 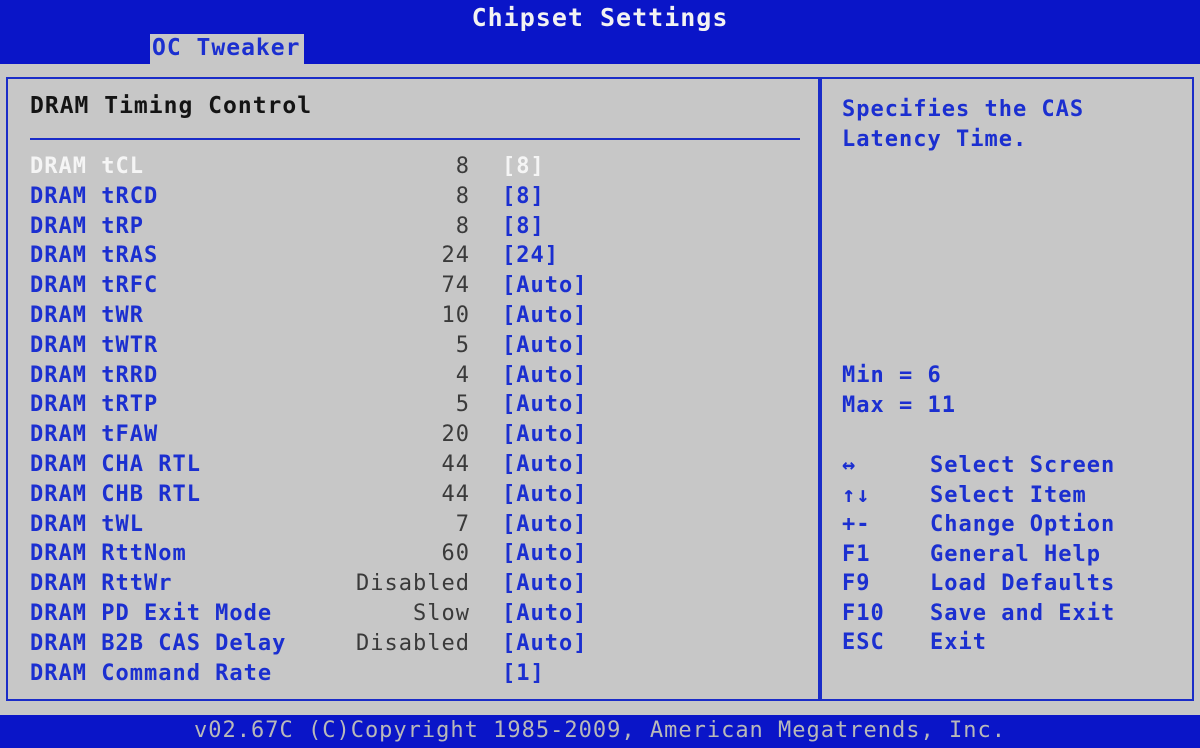 I want to click on key-action: Save and Exit, so click(x=1023, y=613).